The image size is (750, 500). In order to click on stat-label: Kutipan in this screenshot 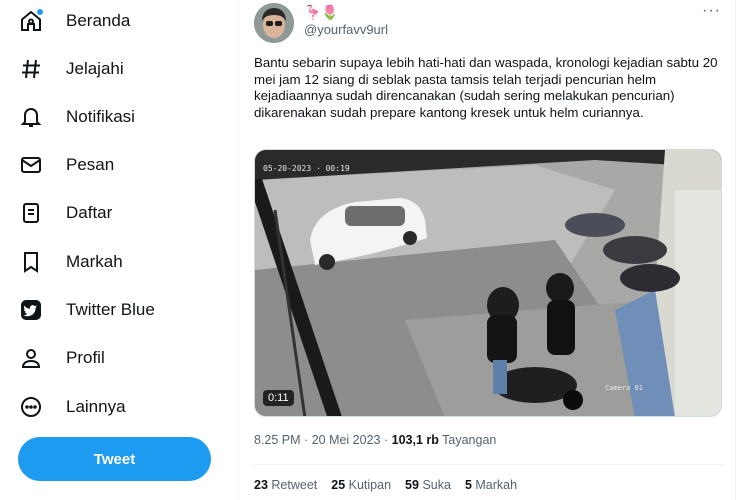, I will do `click(370, 485)`.